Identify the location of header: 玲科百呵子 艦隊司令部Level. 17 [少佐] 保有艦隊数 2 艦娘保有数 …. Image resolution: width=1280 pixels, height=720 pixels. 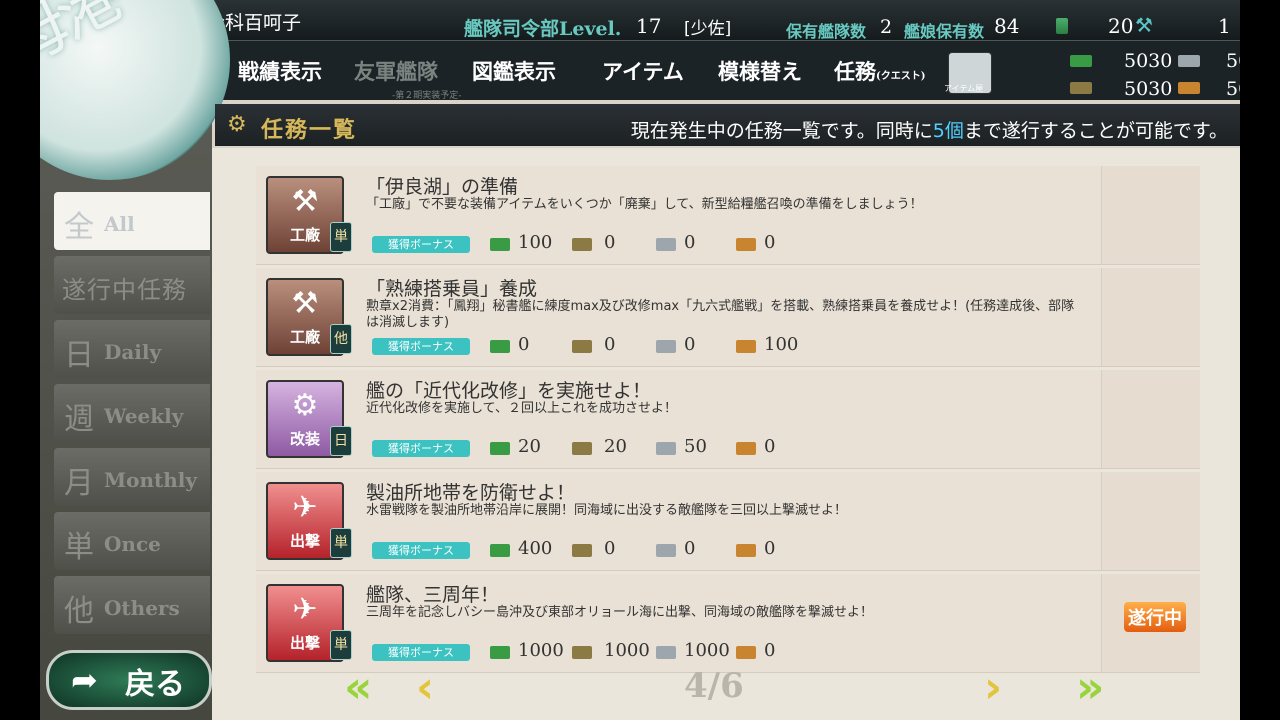
(720, 50).